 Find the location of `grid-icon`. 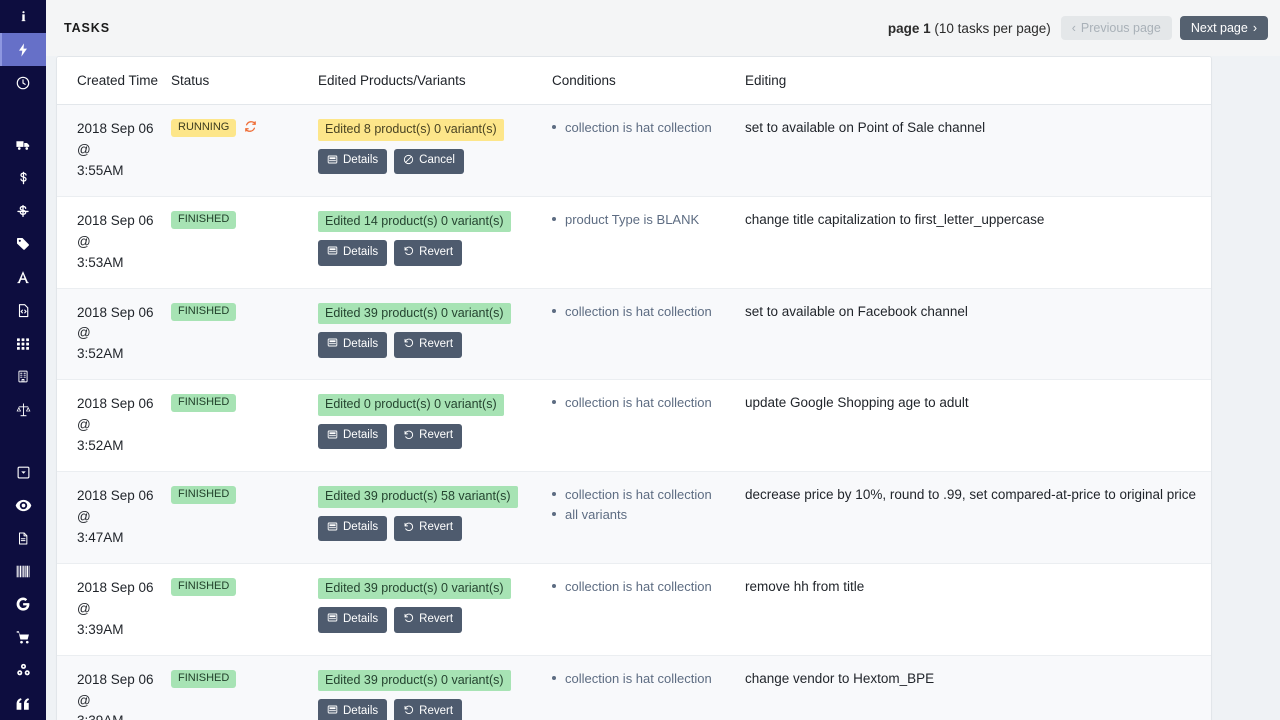

grid-icon is located at coordinates (23, 344).